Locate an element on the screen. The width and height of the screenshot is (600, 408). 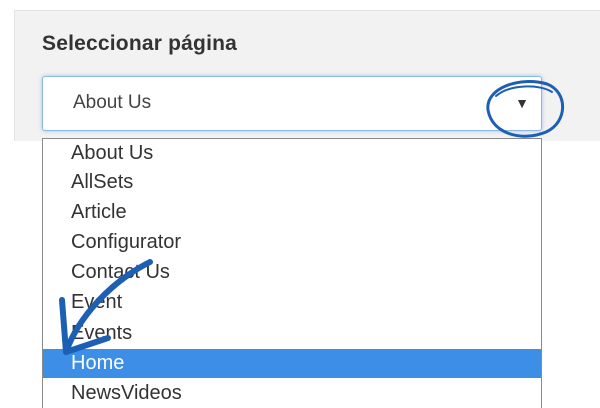
option-contact-us: Contact Us is located at coordinates (292, 272).